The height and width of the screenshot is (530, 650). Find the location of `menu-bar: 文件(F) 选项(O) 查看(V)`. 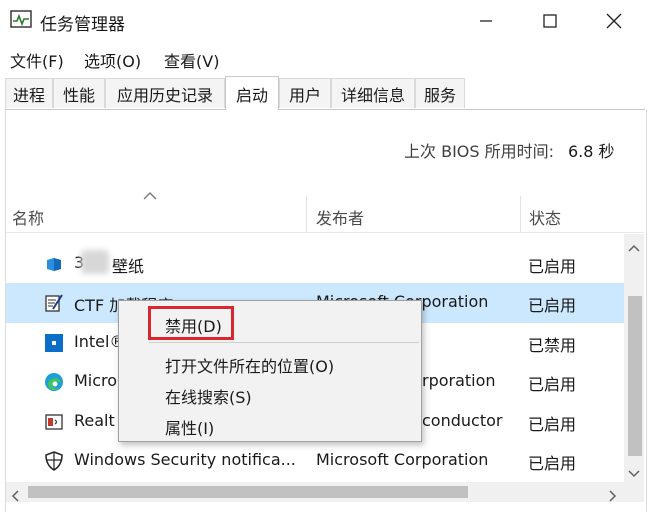

menu-bar: 文件(F) 选项(O) 查看(V) is located at coordinates (325, 58).